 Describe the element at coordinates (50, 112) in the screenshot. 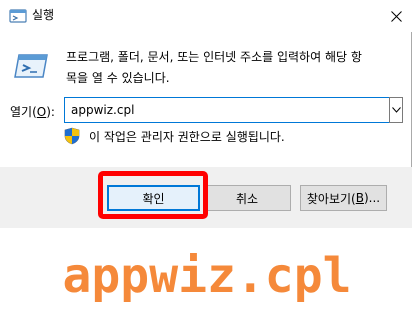

I see `open-label-suffix: ):` at that location.